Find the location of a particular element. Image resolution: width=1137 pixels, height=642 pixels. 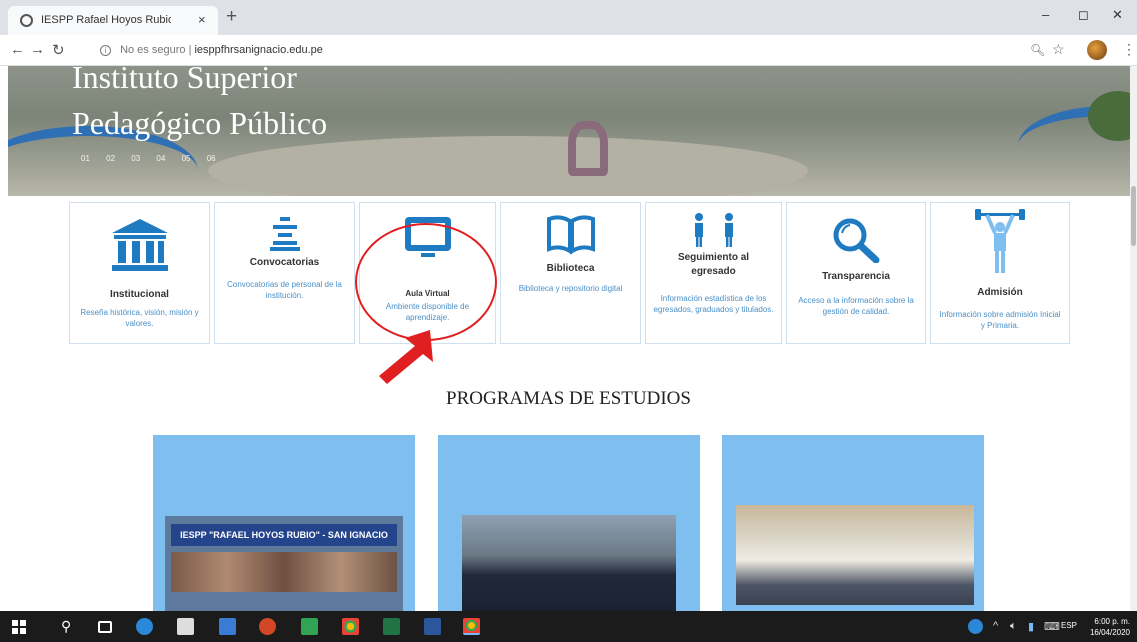

word-icon is located at coordinates (432, 626).